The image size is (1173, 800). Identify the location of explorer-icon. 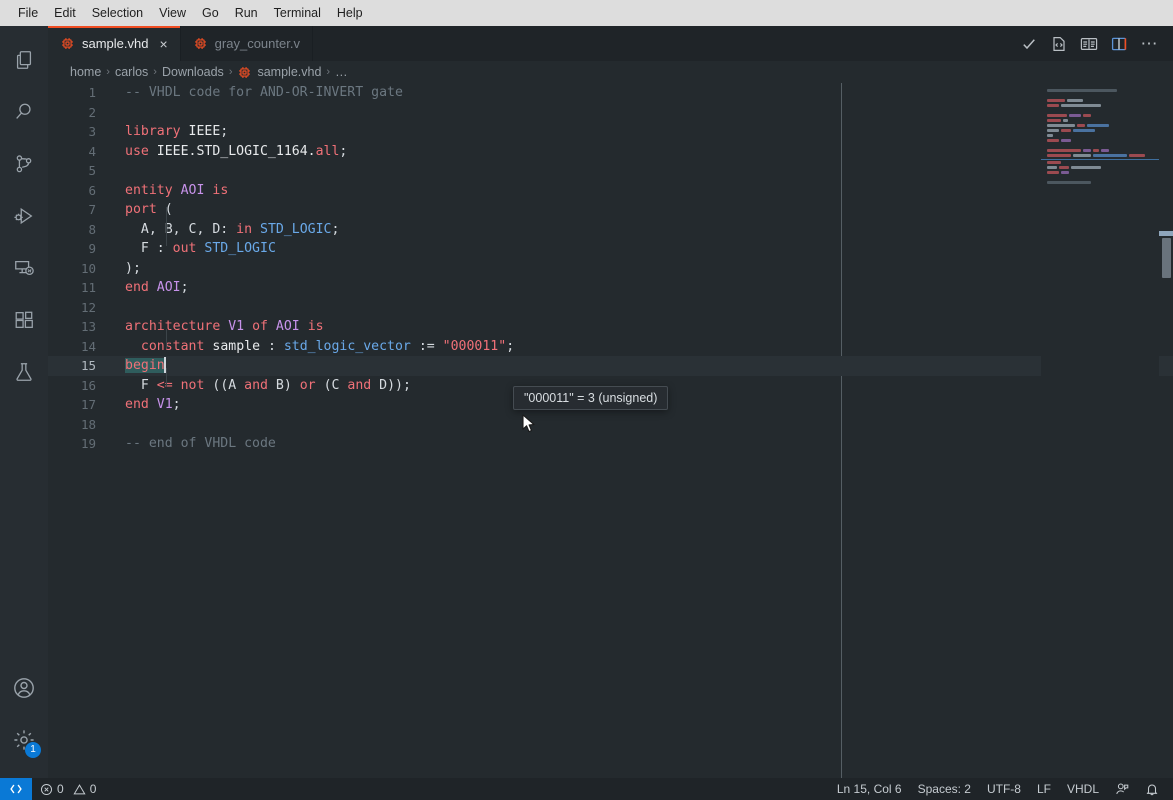
(24, 60).